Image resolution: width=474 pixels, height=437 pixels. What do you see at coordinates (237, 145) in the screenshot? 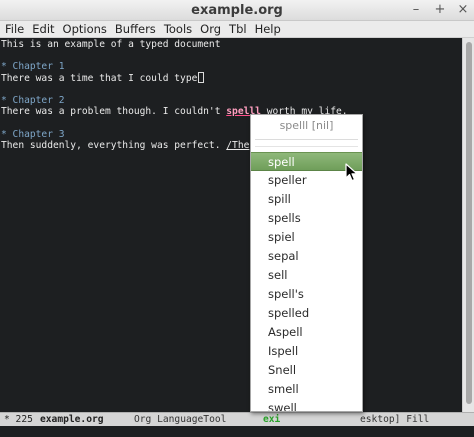
I see `chapter-3-link: /The` at bounding box center [237, 145].